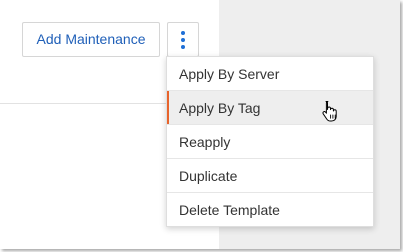  I want to click on hand-pointer-icon, so click(329, 111).